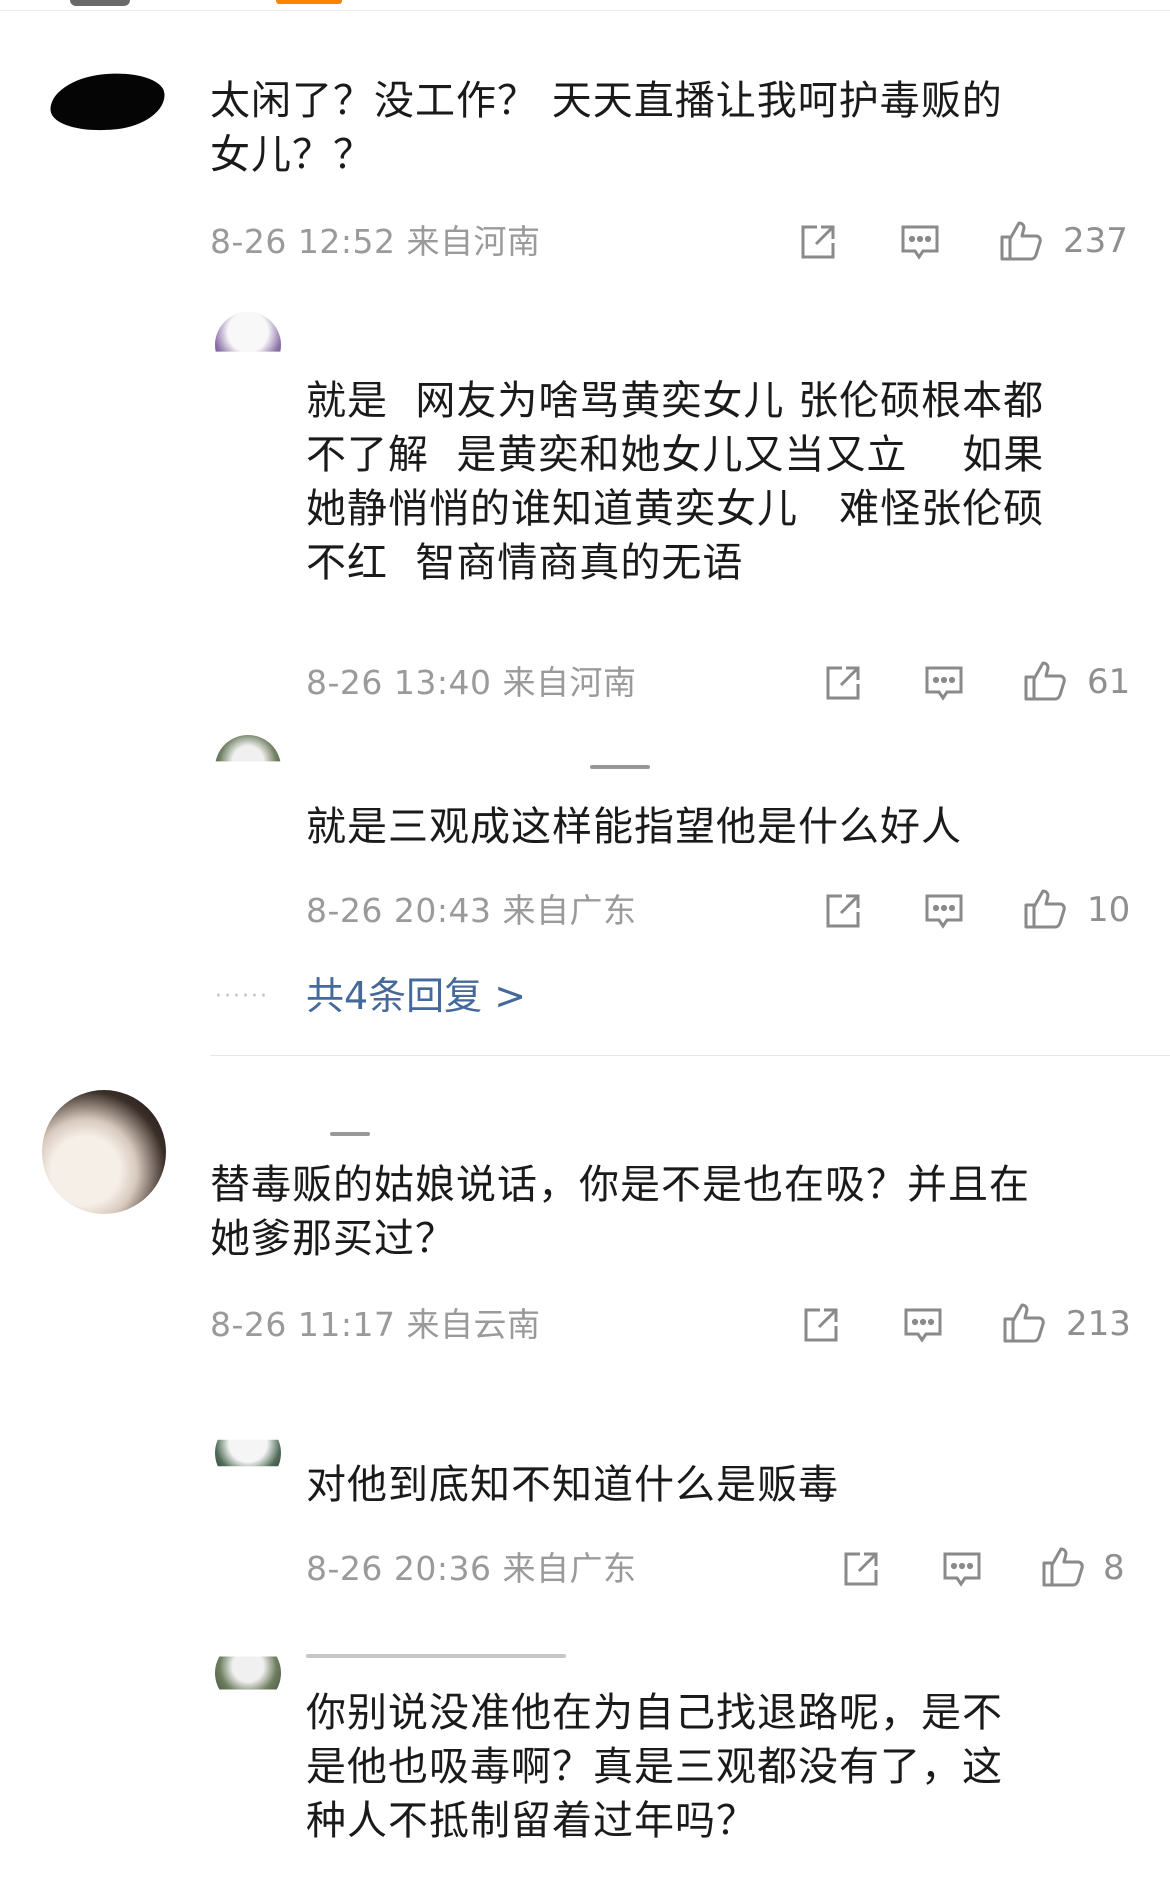 The image size is (1170, 1895). I want to click on reply-text: 对他到底知不知道什么是贩毒, so click(572, 1485).